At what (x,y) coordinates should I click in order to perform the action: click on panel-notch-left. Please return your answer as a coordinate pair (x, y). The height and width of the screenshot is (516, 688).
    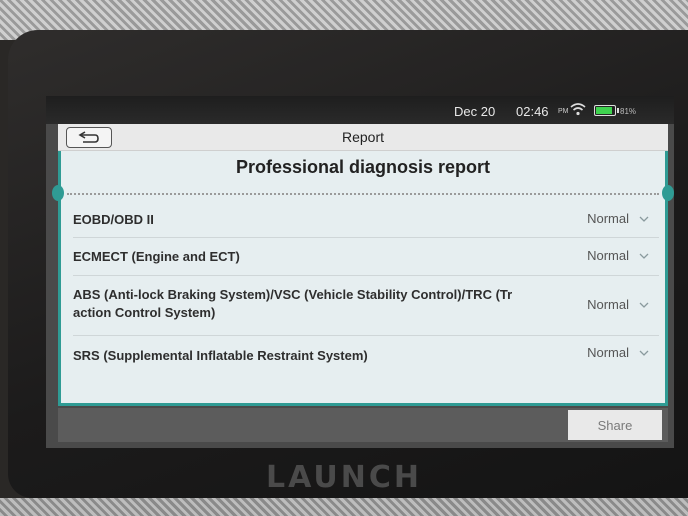
    Looking at the image, I should click on (58, 193).